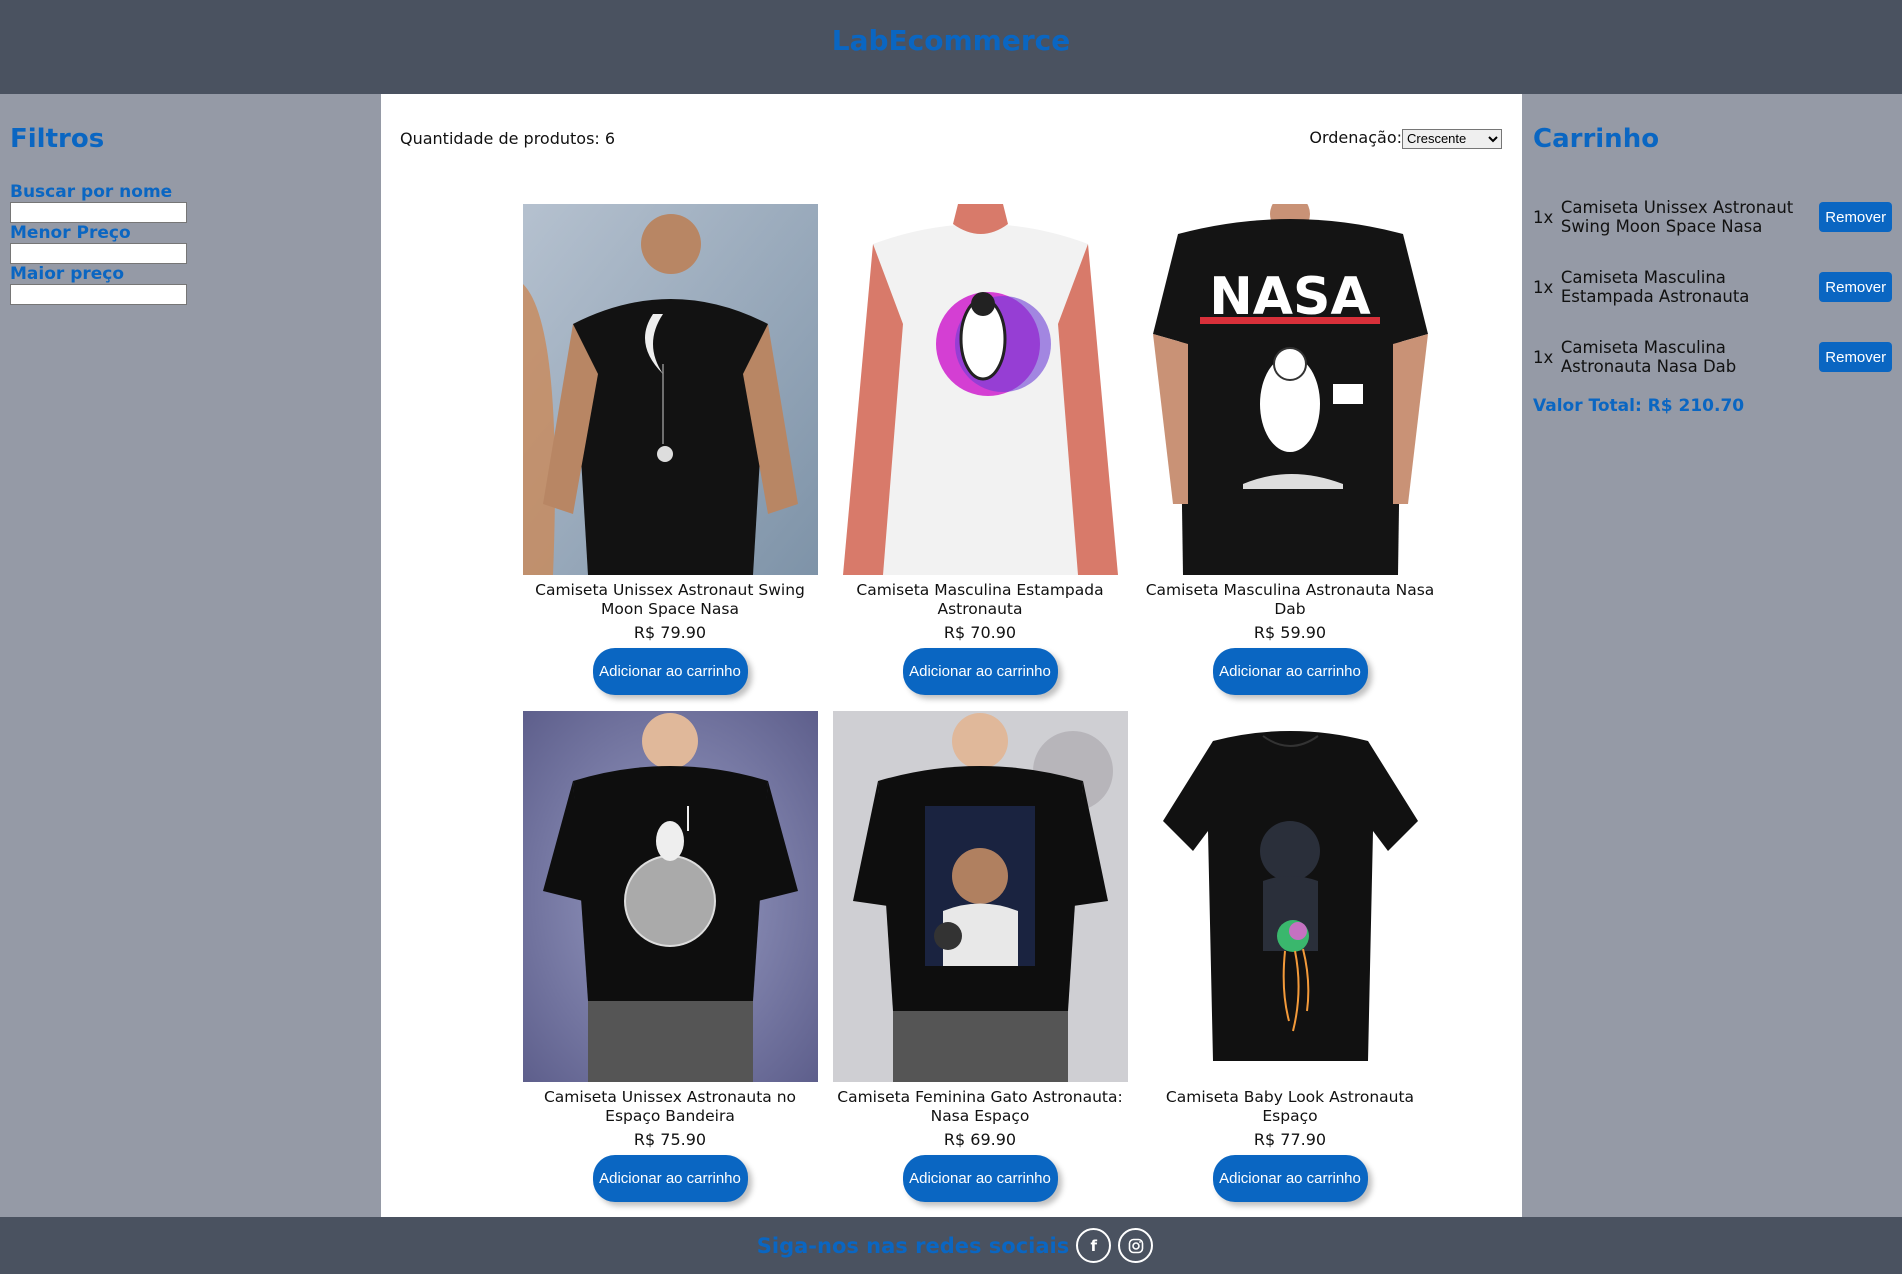  What do you see at coordinates (980, 1139) in the screenshot?
I see `product-price: R$ 69.90` at bounding box center [980, 1139].